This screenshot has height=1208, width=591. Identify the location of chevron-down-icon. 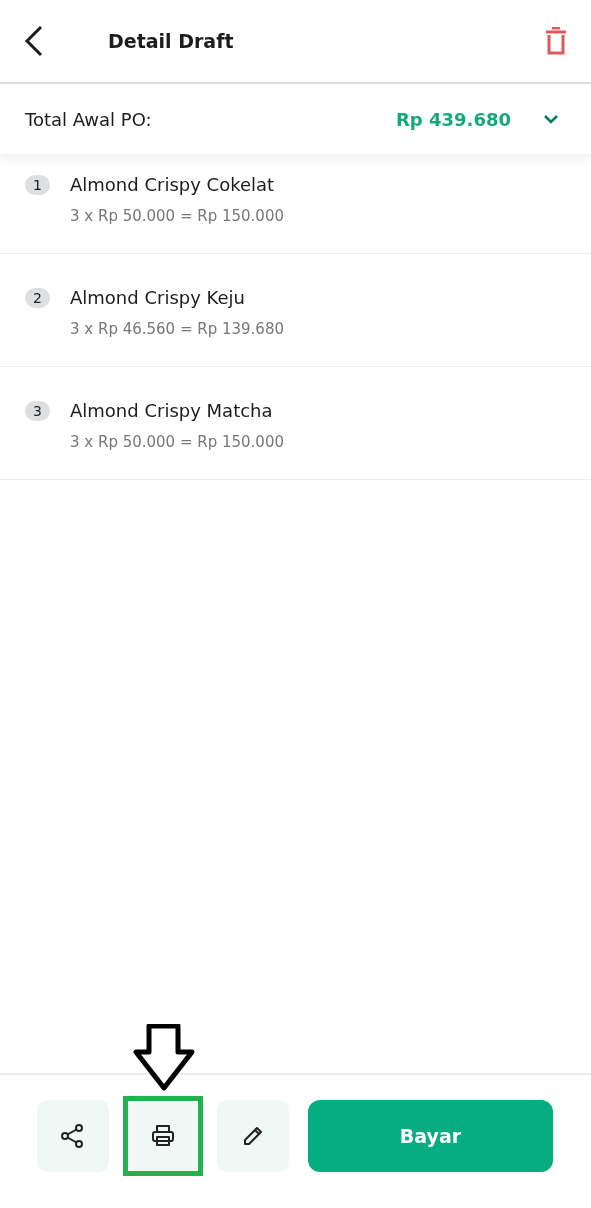
(551, 119).